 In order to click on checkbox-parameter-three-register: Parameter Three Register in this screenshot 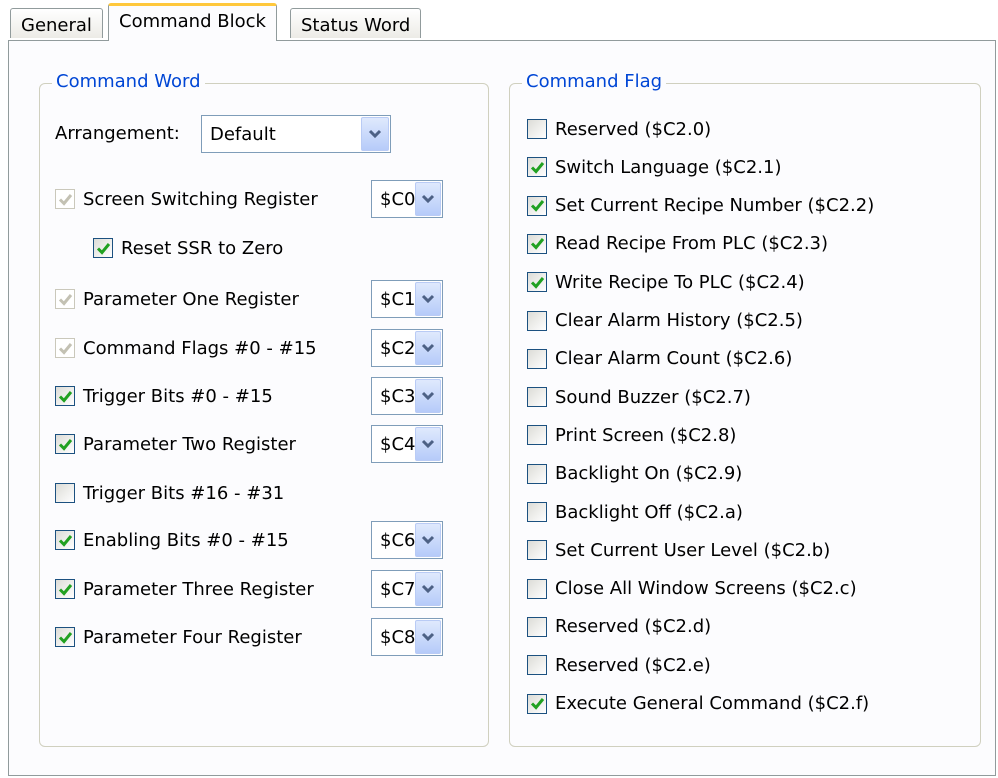, I will do `click(184, 589)`.